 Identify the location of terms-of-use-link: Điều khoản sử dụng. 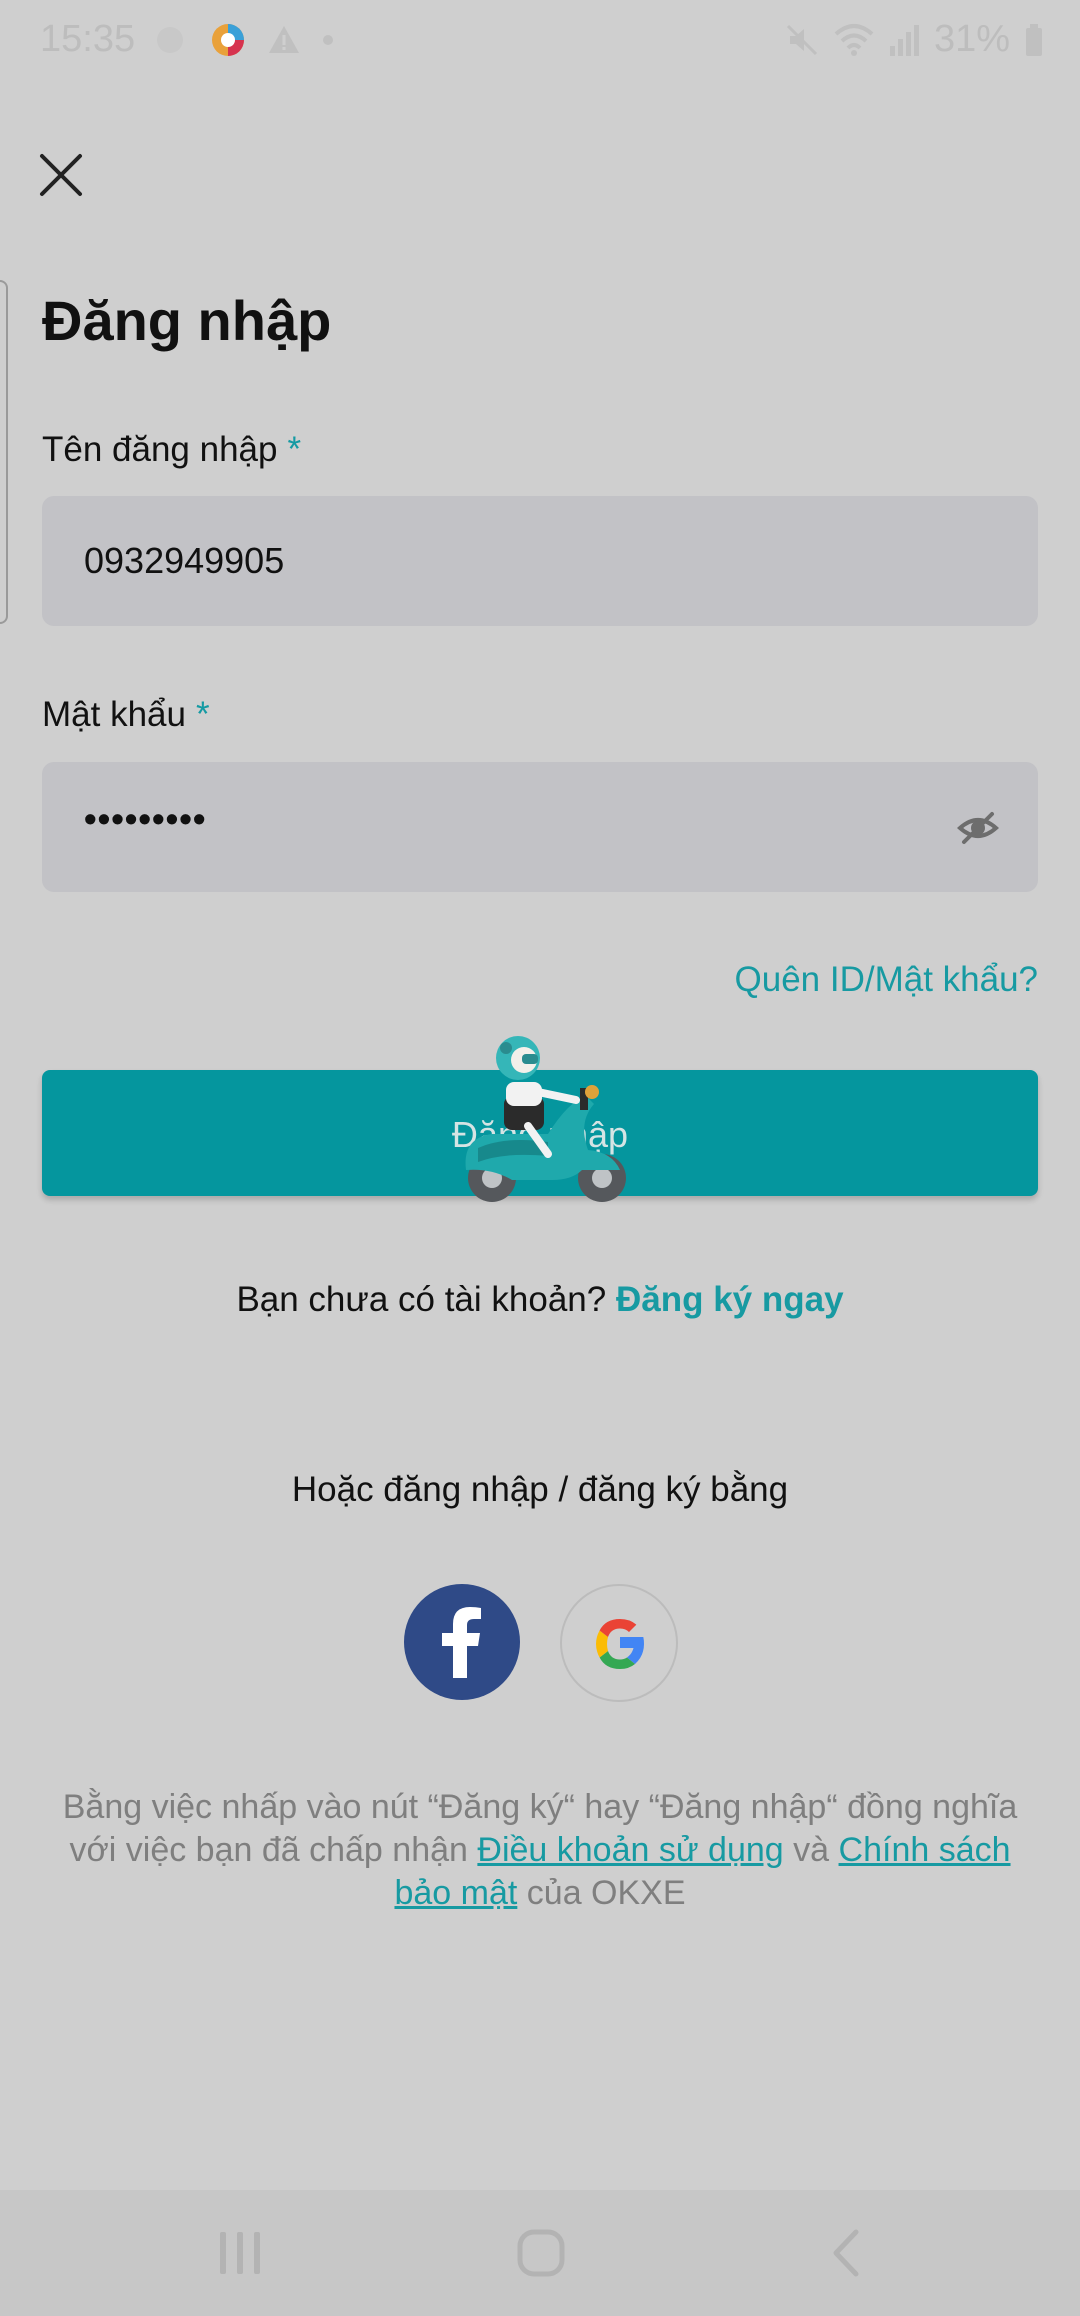
(630, 1850).